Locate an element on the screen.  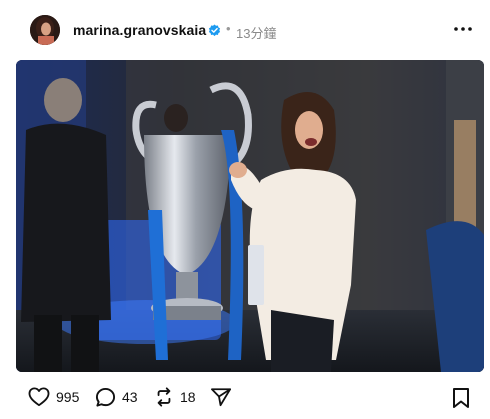
share-button is located at coordinates (221, 397).